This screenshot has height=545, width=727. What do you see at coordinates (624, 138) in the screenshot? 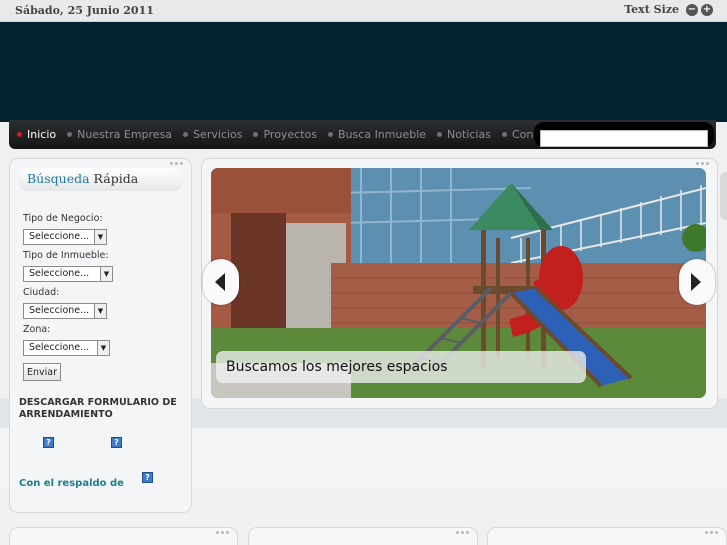
I see `search-input` at bounding box center [624, 138].